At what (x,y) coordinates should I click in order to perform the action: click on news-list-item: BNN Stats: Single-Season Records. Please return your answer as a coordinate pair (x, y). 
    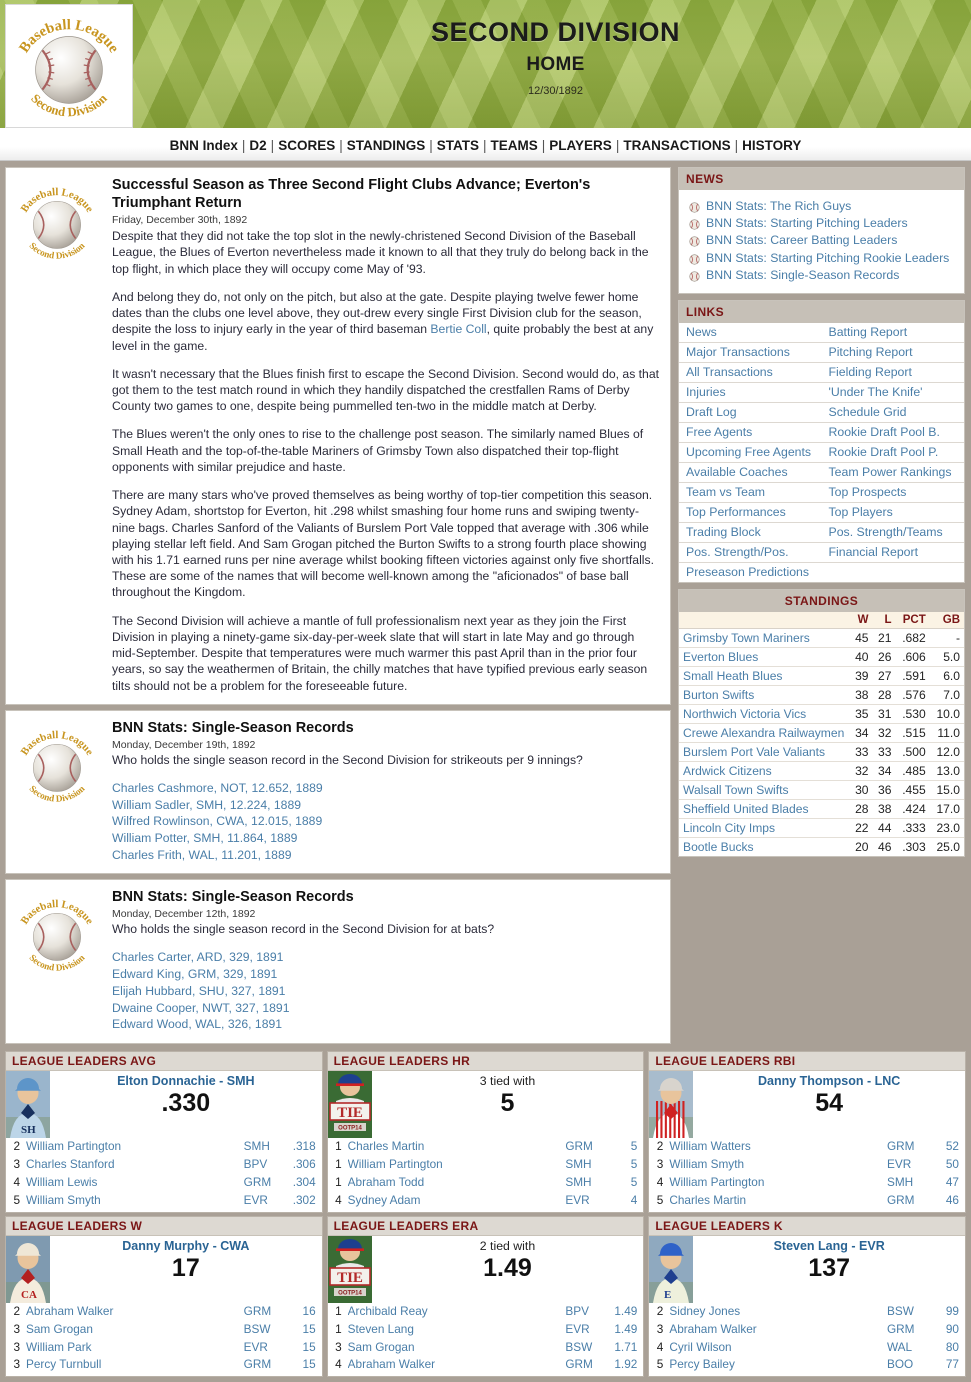
    Looking at the image, I should click on (823, 275).